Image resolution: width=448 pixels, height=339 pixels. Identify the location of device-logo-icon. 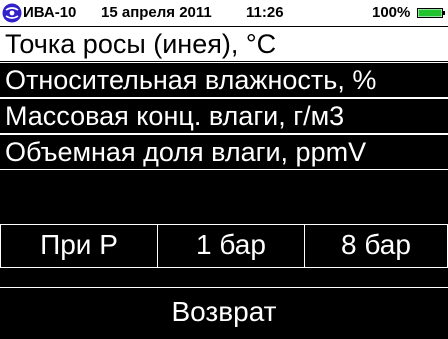
(12, 13).